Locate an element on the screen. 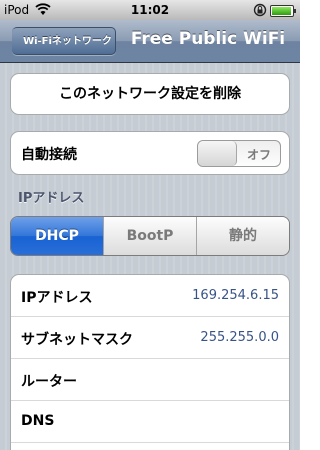  row-label: ルーター is located at coordinates (49, 382).